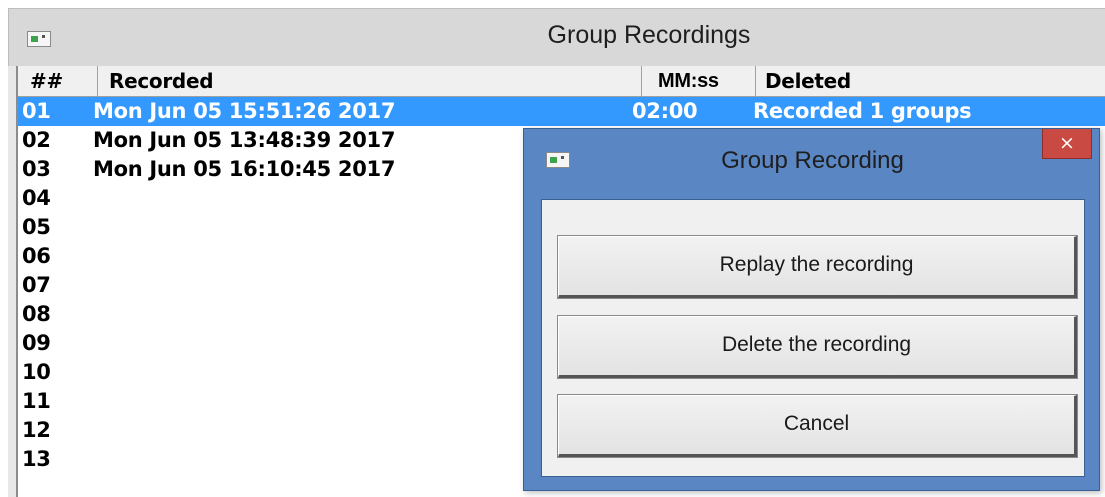 The image size is (1105, 497). Describe the element at coordinates (36, 459) in the screenshot. I see `row-number-cell: 13` at that location.